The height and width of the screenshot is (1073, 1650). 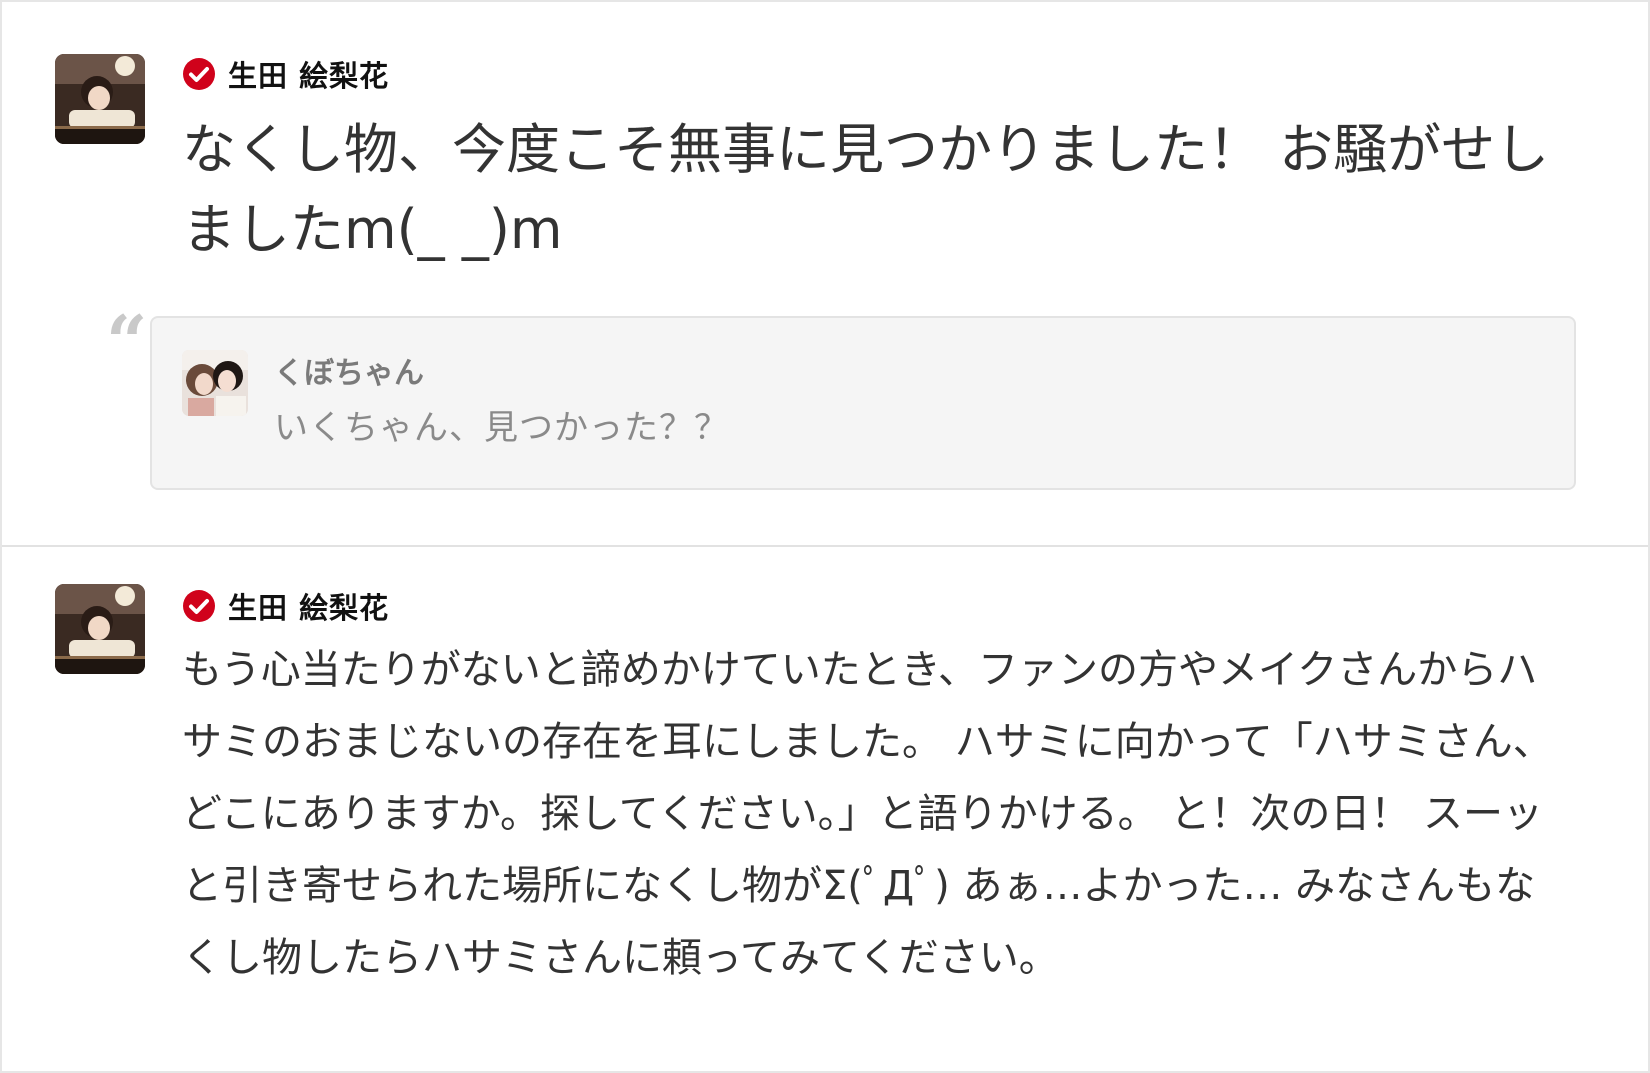 What do you see at coordinates (501, 428) in the screenshot?
I see `quoted-text: いくちゃん、見つかった？？` at bounding box center [501, 428].